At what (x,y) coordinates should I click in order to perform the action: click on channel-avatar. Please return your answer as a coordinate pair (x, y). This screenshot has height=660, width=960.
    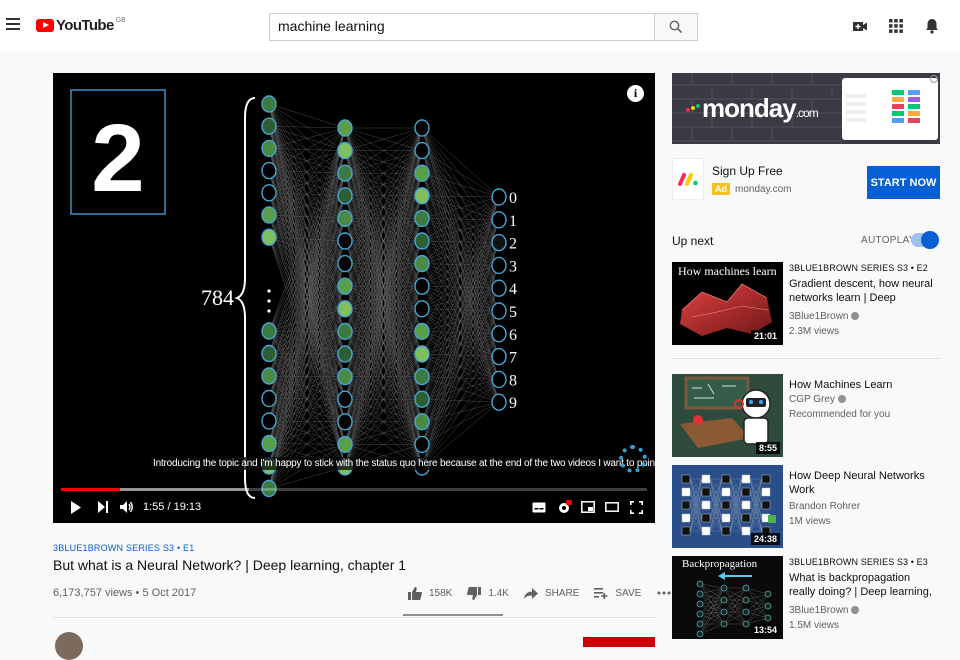
    Looking at the image, I should click on (69, 646).